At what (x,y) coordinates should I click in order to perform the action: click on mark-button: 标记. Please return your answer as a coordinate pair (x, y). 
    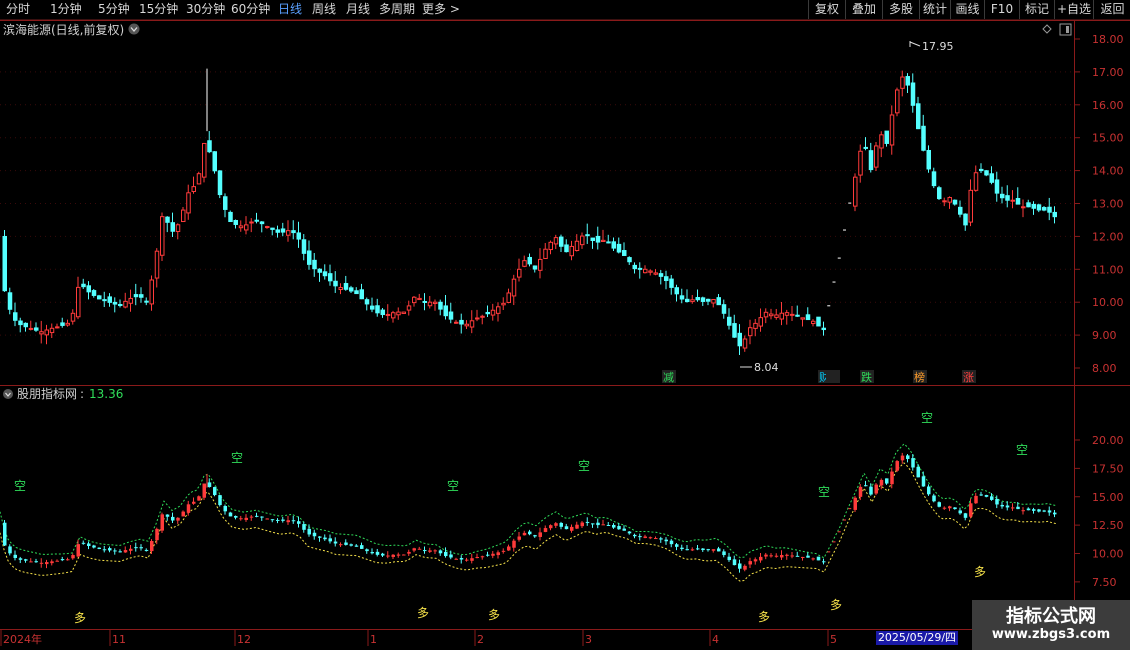
    Looking at the image, I should click on (1036, 9).